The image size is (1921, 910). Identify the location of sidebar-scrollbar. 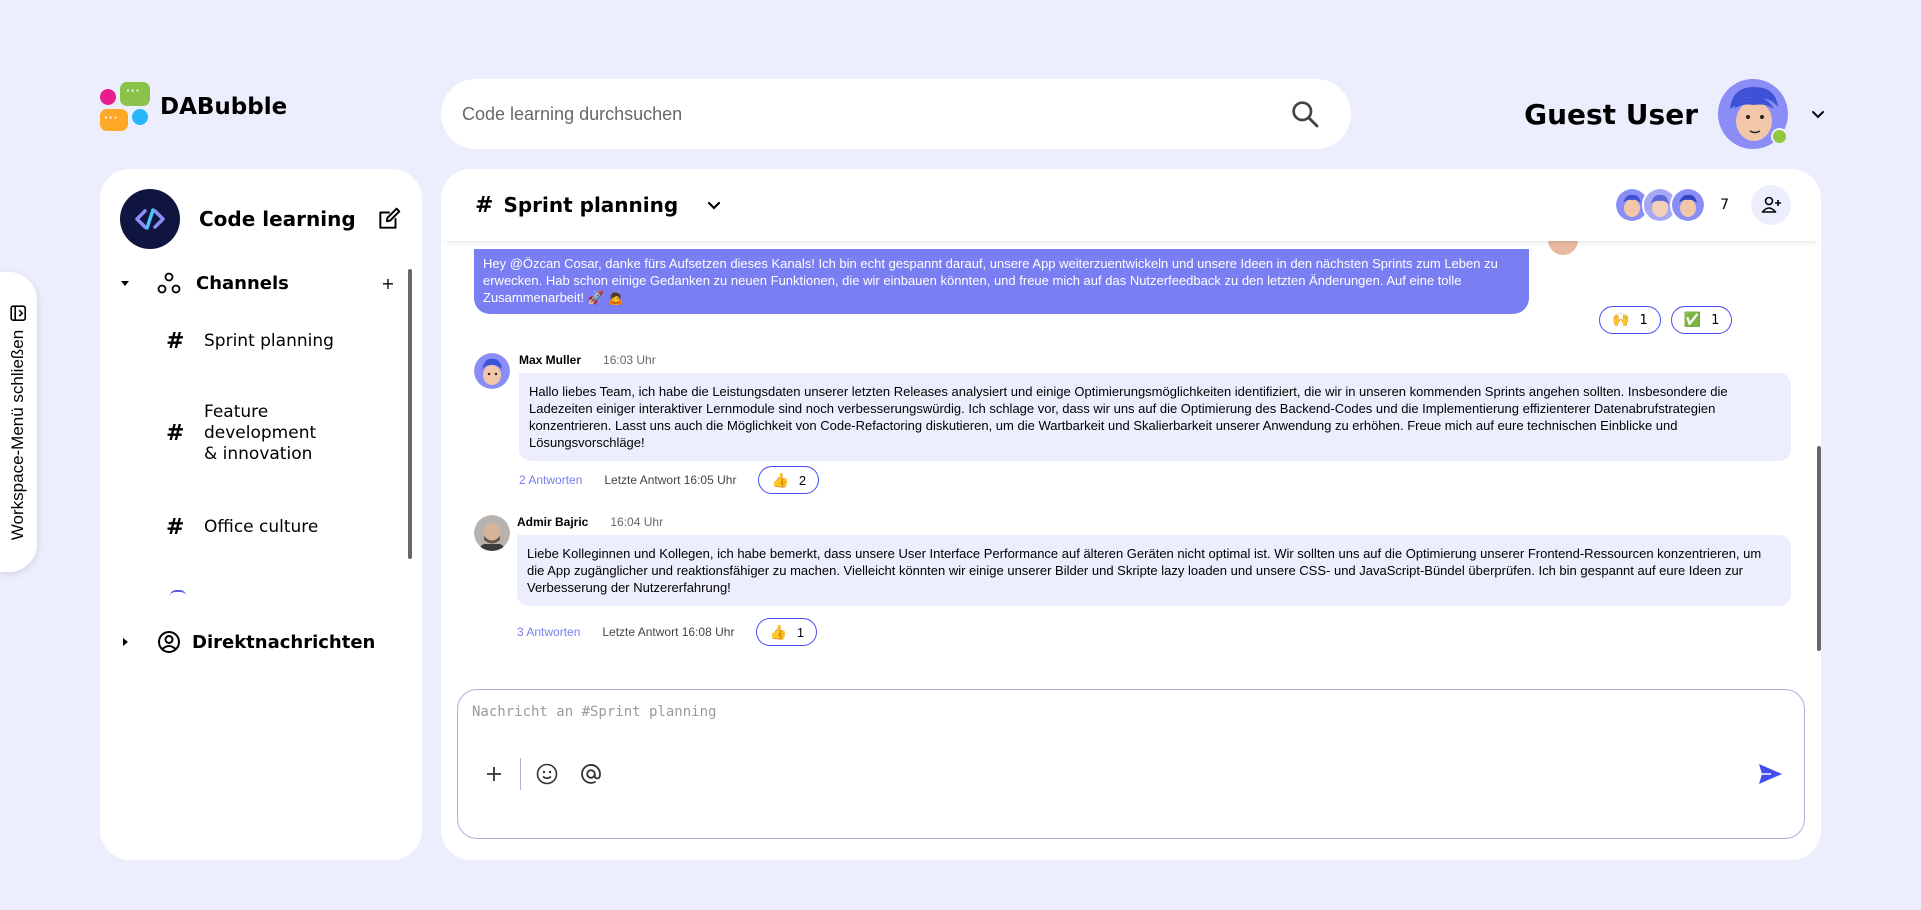
(410, 414).